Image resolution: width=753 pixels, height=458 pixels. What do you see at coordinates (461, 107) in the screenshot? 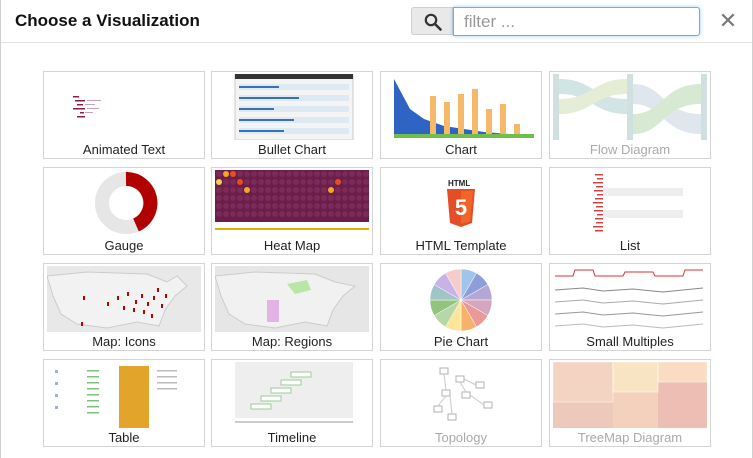
I see `chart-thumbnail` at bounding box center [461, 107].